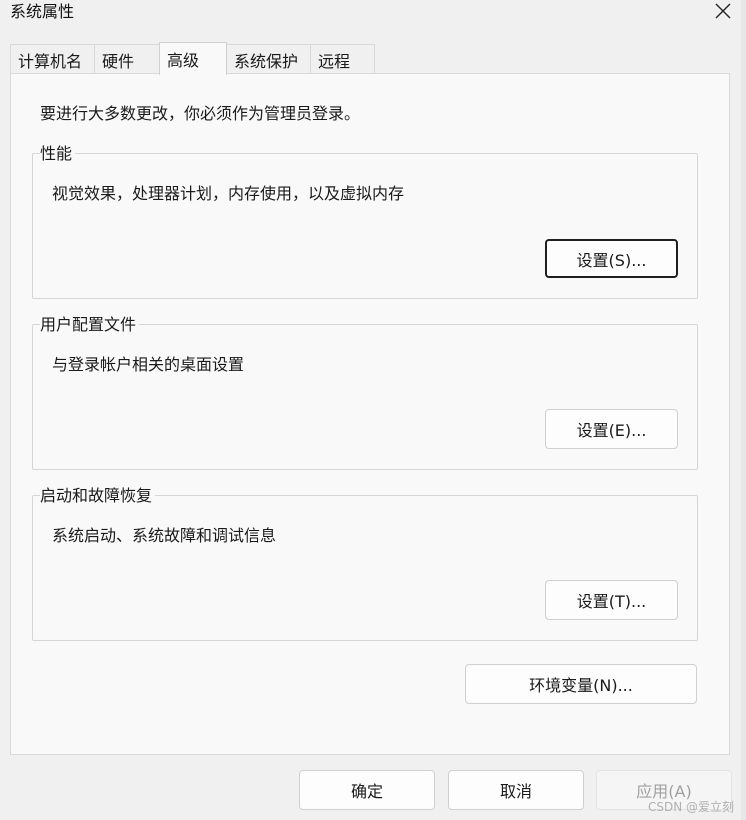 The width and height of the screenshot is (746, 820). Describe the element at coordinates (200, 113) in the screenshot. I see `admin-note: 要进行大多数更改，你必须作为管理员登录。` at that location.